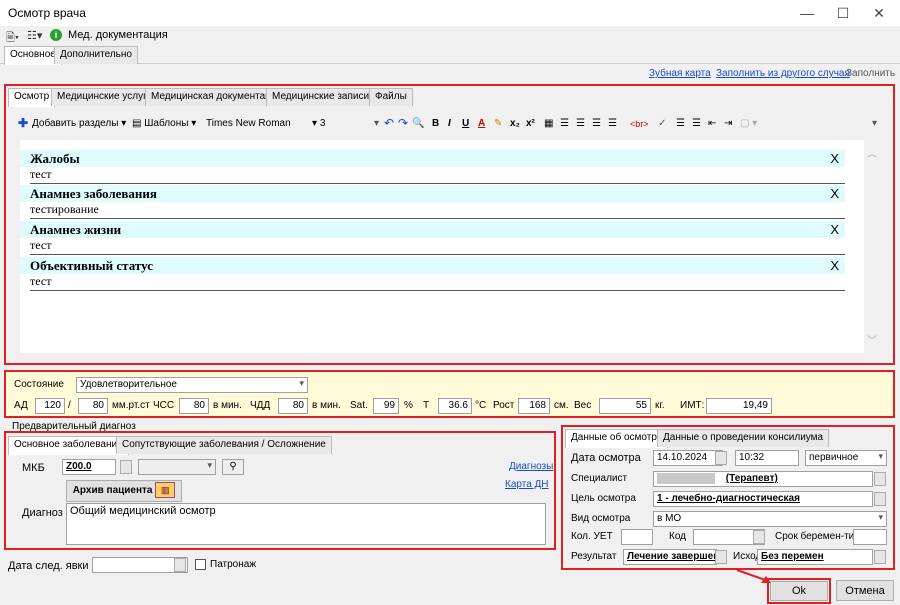 This screenshot has height=605, width=900. I want to click on tab-additional: Дополнительно, so click(96, 55).